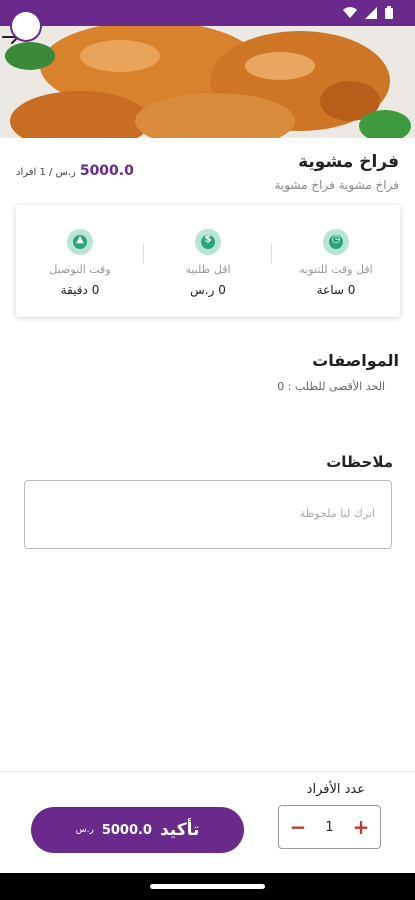 This screenshot has width=415, height=900. What do you see at coordinates (335, 789) in the screenshot?
I see `people-count-label: عدد الأفراد` at bounding box center [335, 789].